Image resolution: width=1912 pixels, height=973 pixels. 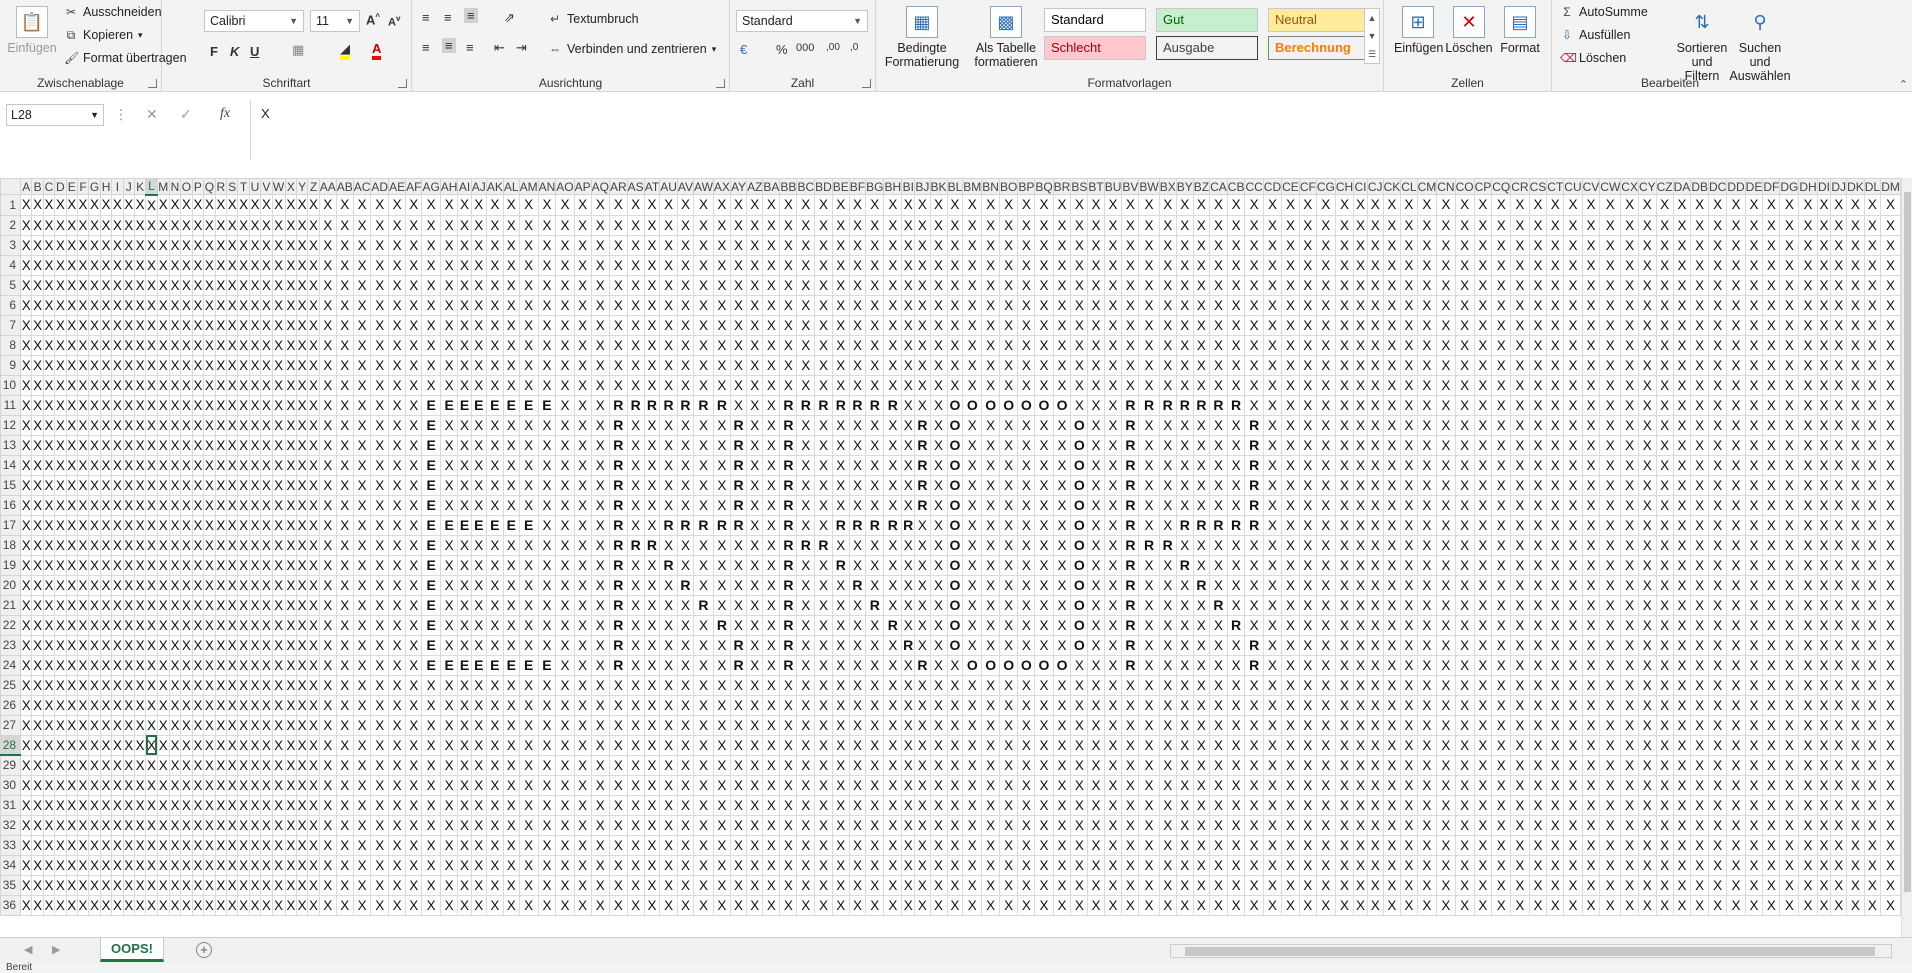 I want to click on row-header: 33, so click(x=11, y=845).